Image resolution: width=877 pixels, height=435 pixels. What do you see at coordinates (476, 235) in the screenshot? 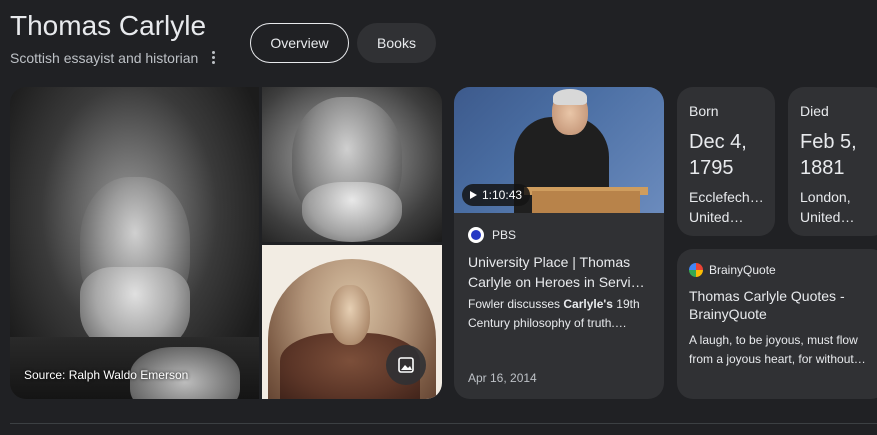
I see `pbs-logo-icon` at bounding box center [476, 235].